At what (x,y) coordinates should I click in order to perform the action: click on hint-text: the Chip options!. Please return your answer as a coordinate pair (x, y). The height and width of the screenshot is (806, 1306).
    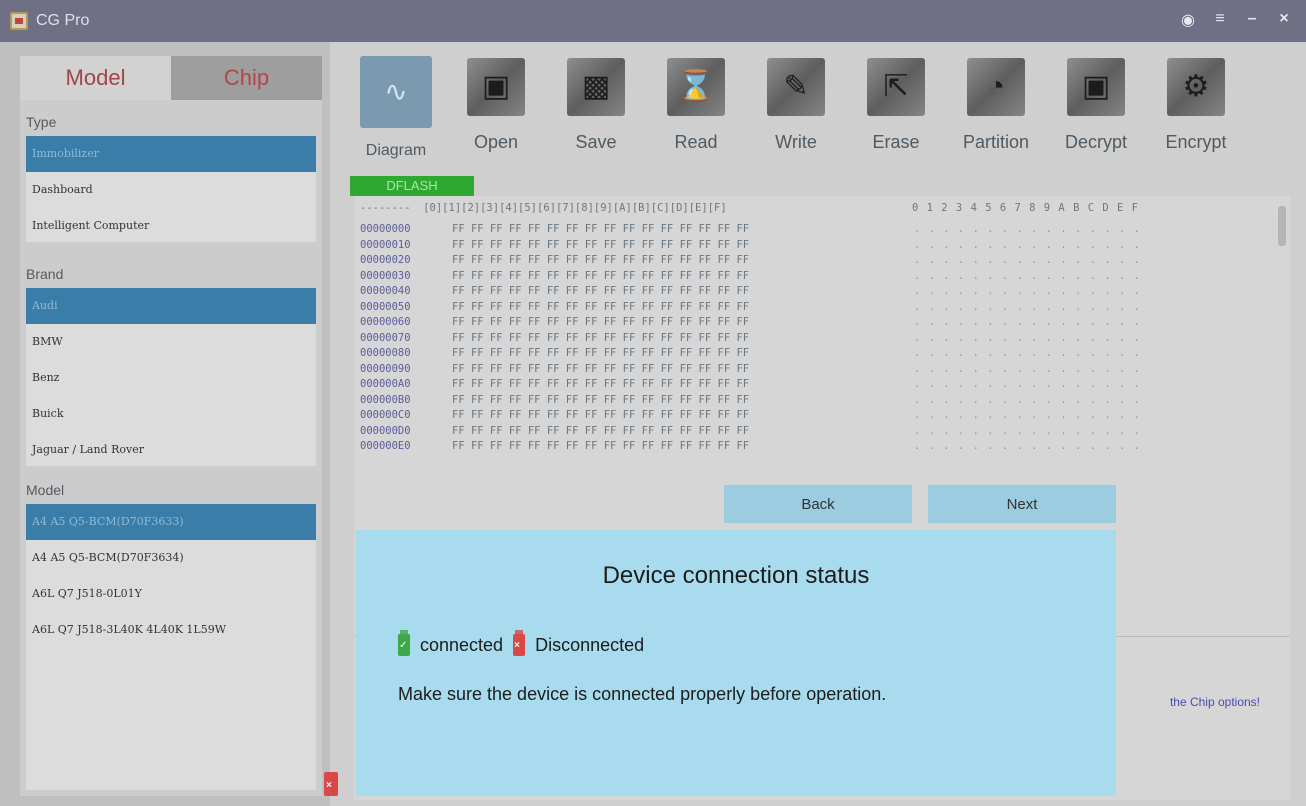
    Looking at the image, I should click on (1214, 702).